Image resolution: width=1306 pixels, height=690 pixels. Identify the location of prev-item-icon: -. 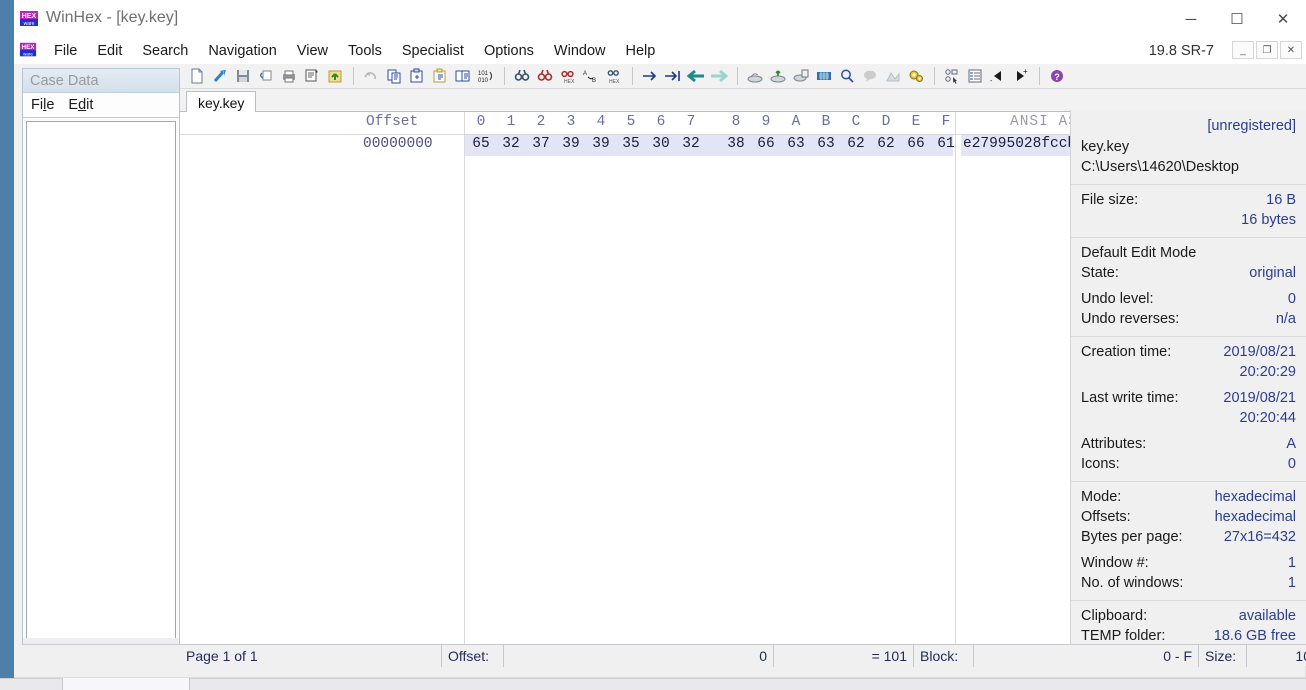
(998, 76).